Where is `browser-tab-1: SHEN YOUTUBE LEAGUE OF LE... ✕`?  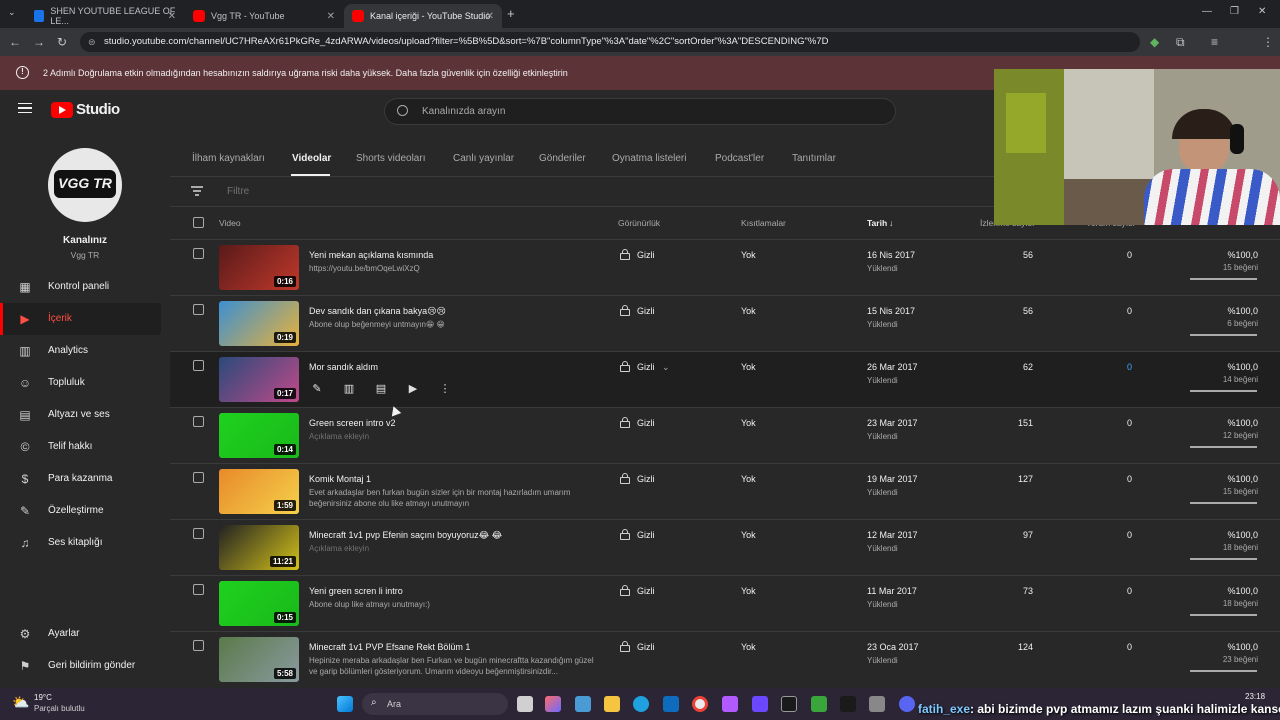 browser-tab-1: SHEN YOUTUBE LEAGUE OF LE... ✕ is located at coordinates (105, 16).